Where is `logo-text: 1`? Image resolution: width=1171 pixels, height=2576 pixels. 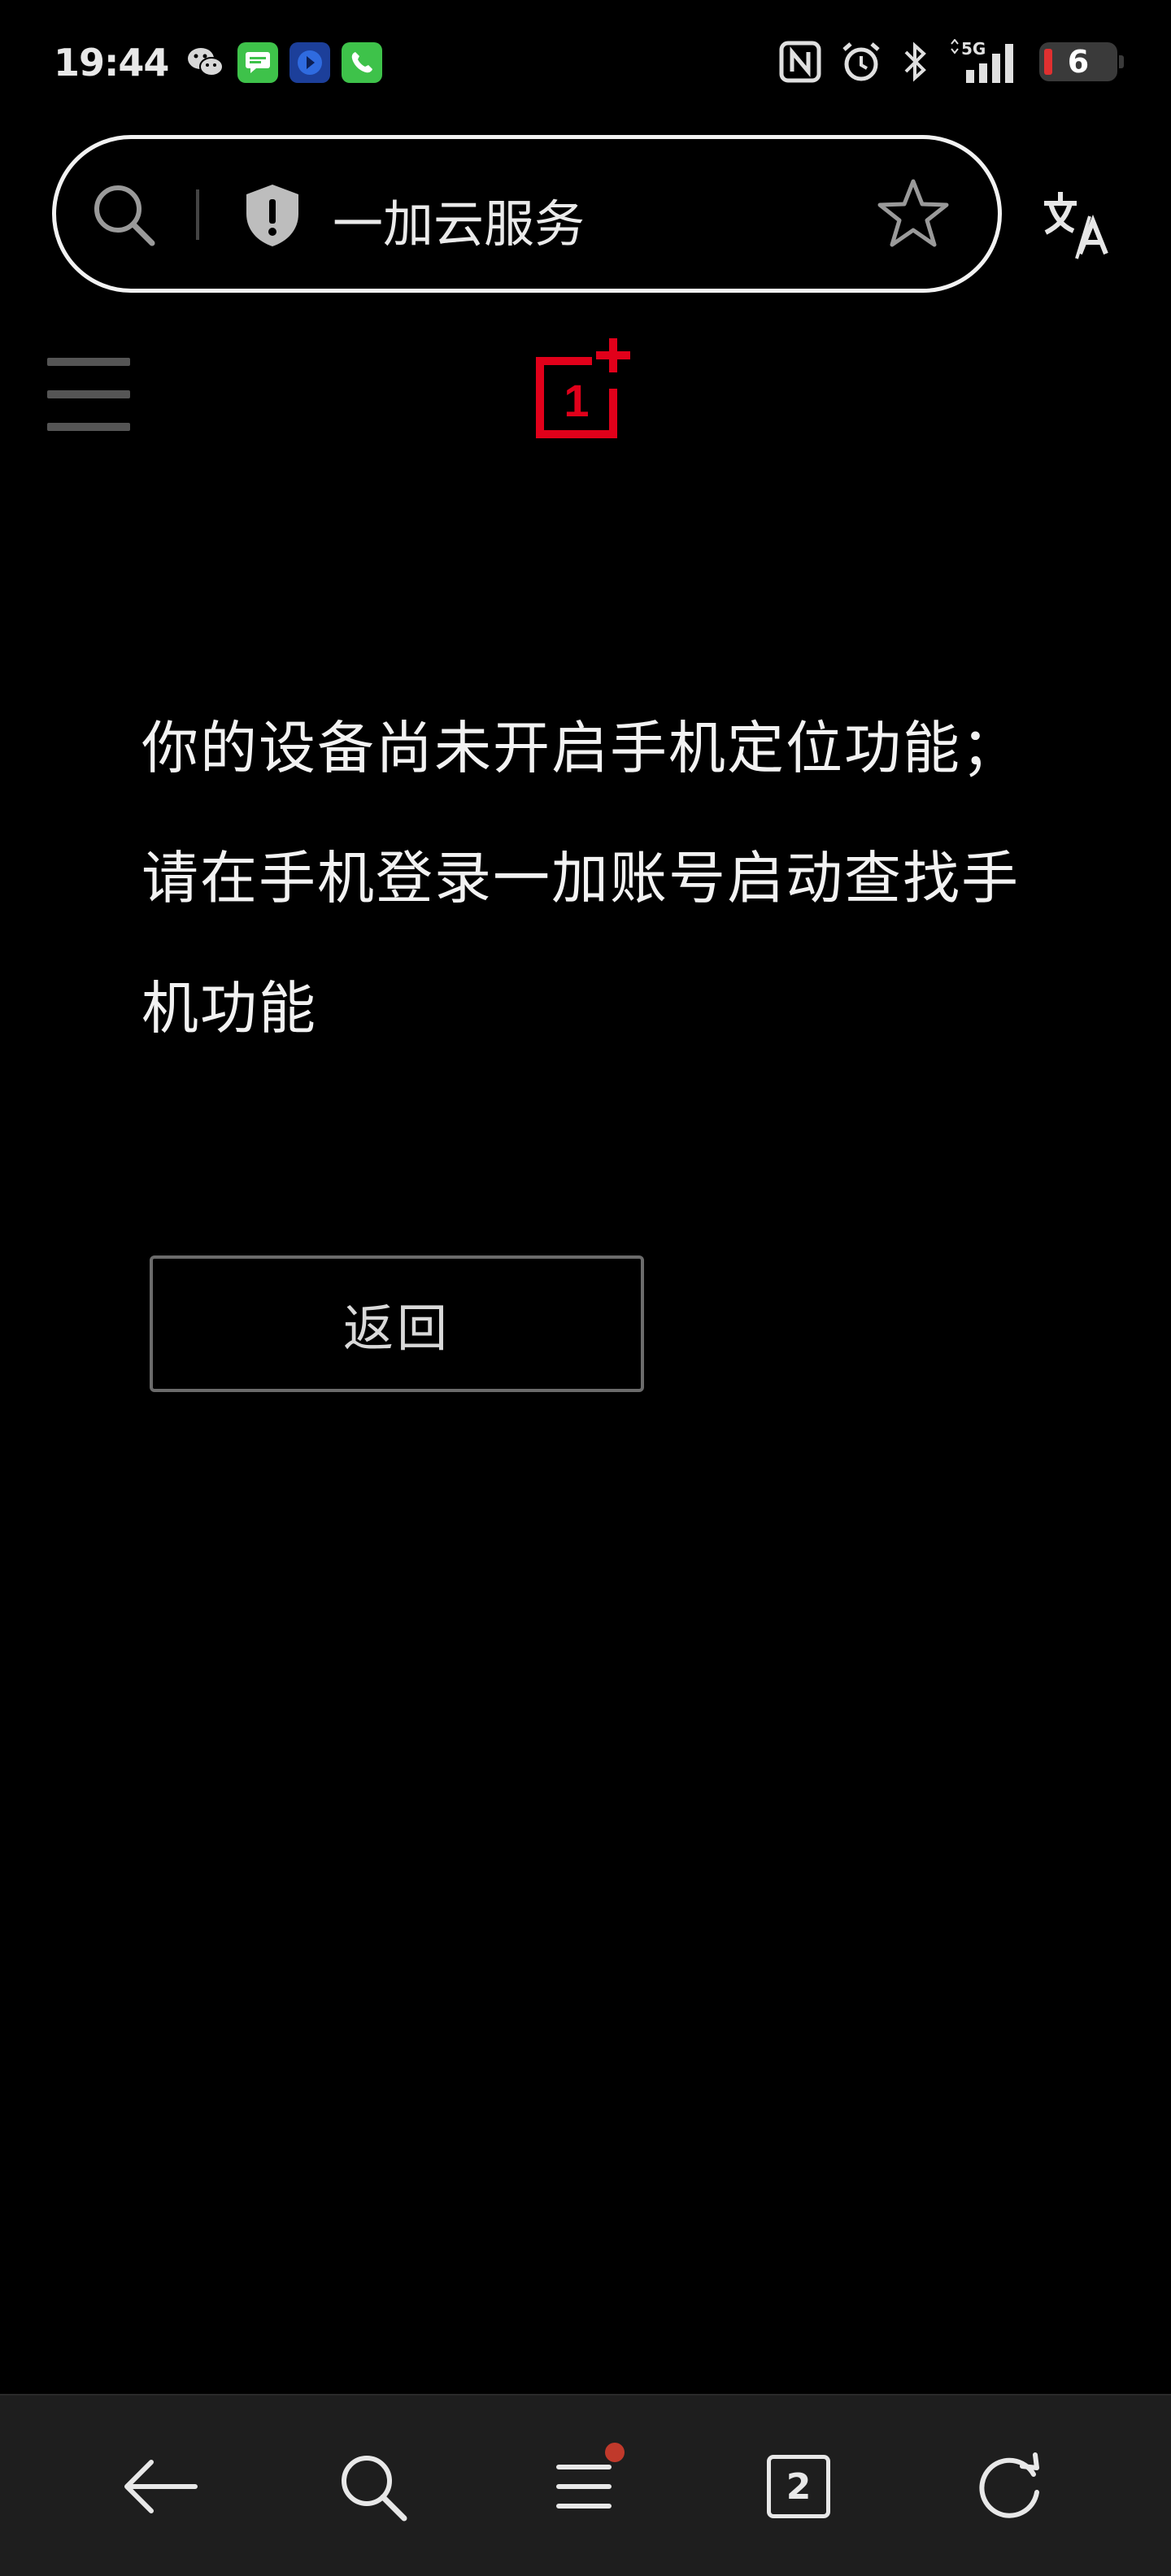
logo-text: 1 is located at coordinates (576, 400).